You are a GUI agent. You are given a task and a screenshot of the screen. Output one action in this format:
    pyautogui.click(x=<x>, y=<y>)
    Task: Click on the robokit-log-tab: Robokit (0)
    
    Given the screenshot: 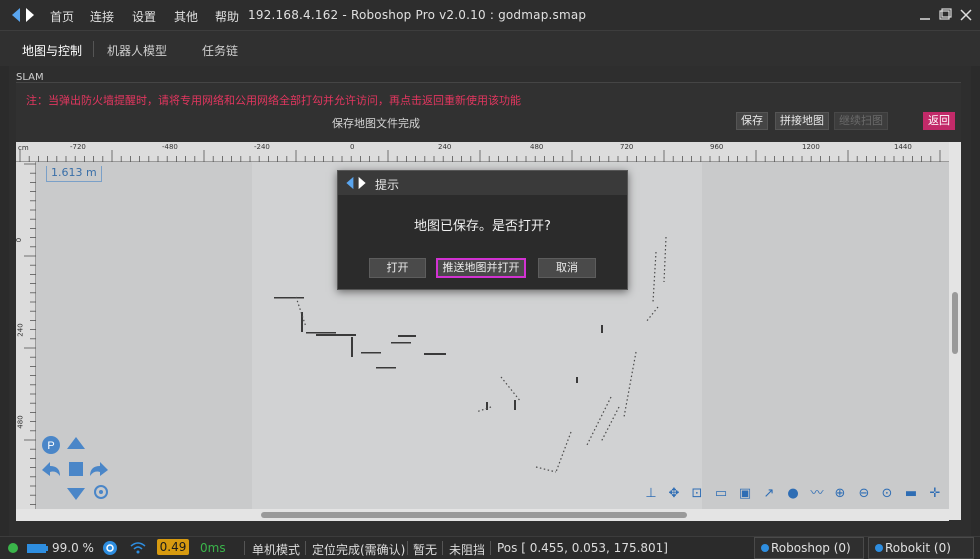 What is the action you would take?
    pyautogui.click(x=921, y=548)
    